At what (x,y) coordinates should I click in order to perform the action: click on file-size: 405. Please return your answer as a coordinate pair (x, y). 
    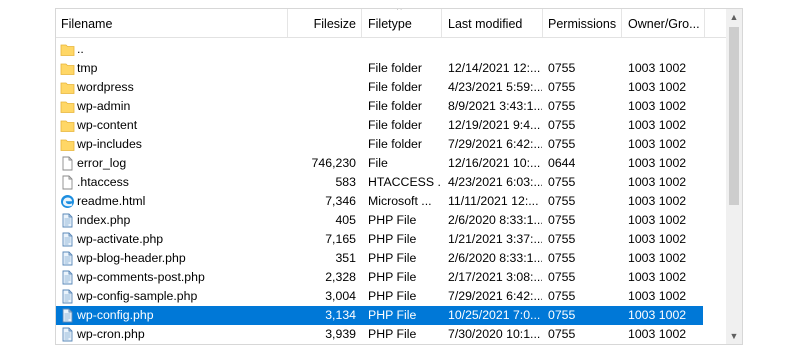
    Looking at the image, I should click on (345, 220).